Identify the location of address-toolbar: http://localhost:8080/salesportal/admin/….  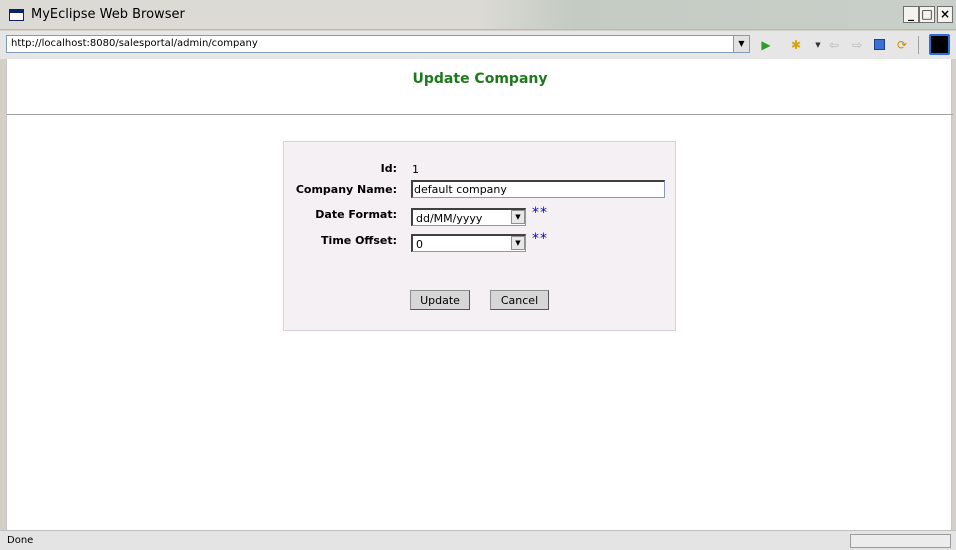
(478, 45).